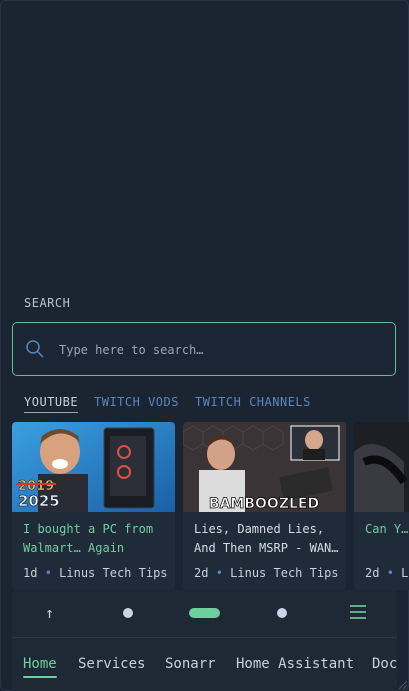 The height and width of the screenshot is (691, 409). What do you see at coordinates (384, 664) in the screenshot?
I see `nav-docs: Doc` at bounding box center [384, 664].